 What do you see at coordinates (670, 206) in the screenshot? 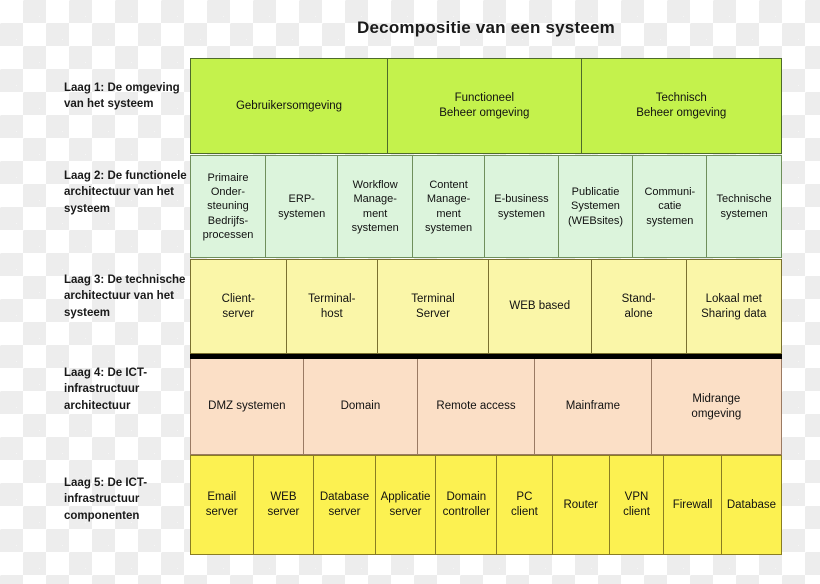
I see `row-2-cell: Communi- catie systemen` at bounding box center [670, 206].